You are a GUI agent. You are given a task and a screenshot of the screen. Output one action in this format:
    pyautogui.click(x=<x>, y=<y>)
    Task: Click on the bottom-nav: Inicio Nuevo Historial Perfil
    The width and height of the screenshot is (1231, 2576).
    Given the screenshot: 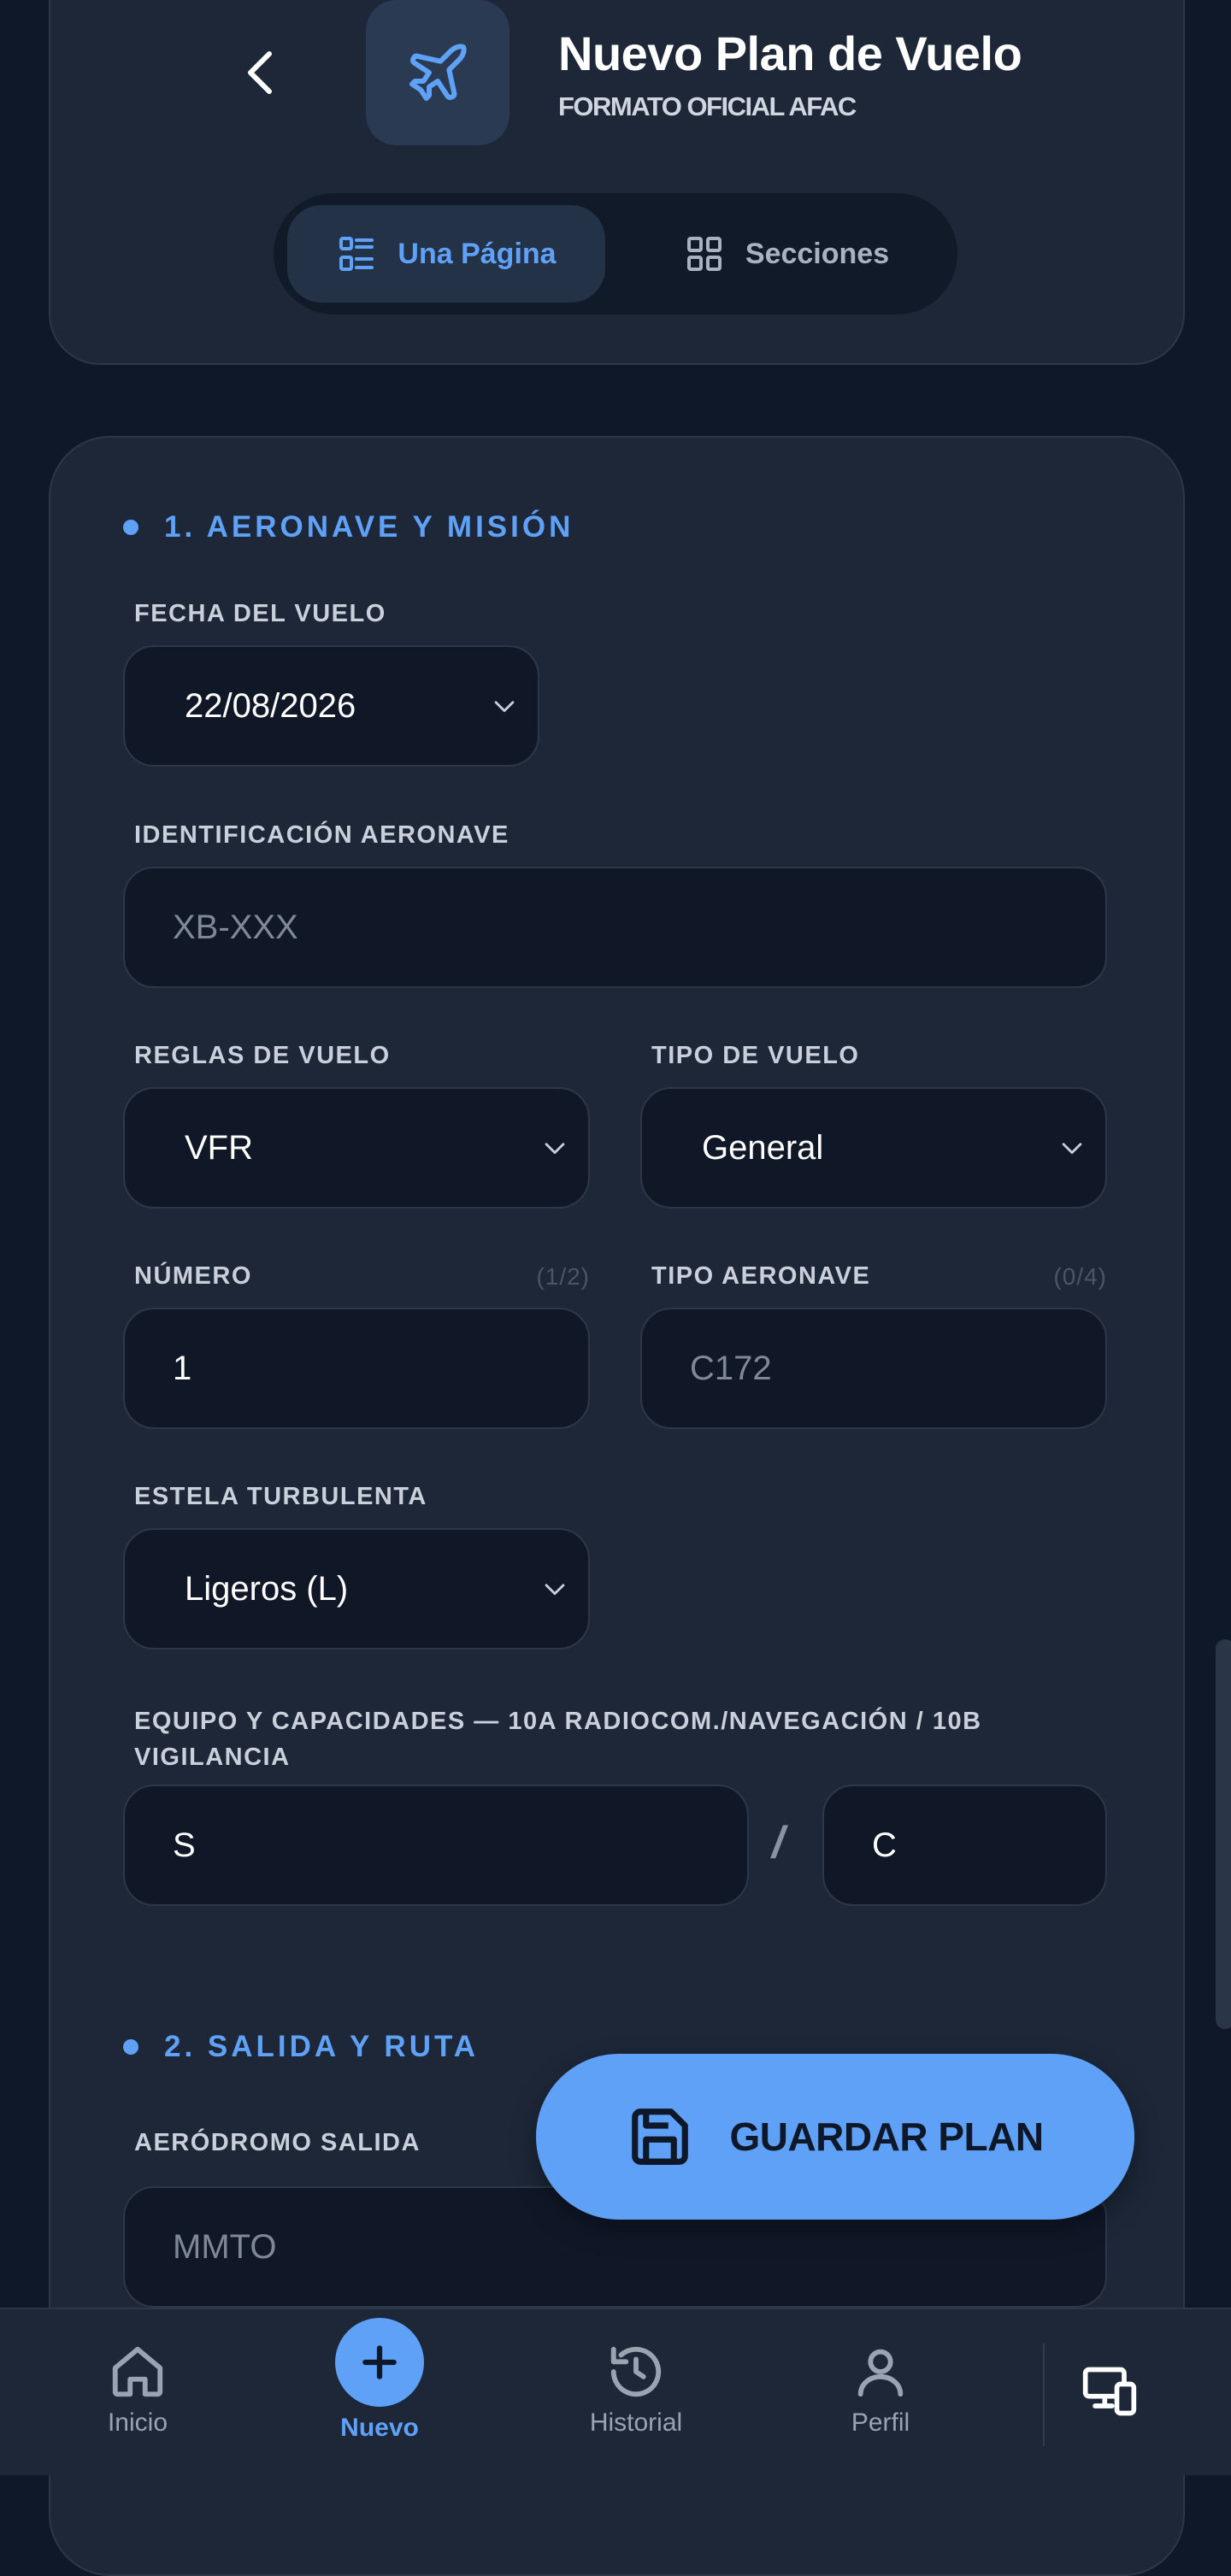 What is the action you would take?
    pyautogui.click(x=615, y=2391)
    